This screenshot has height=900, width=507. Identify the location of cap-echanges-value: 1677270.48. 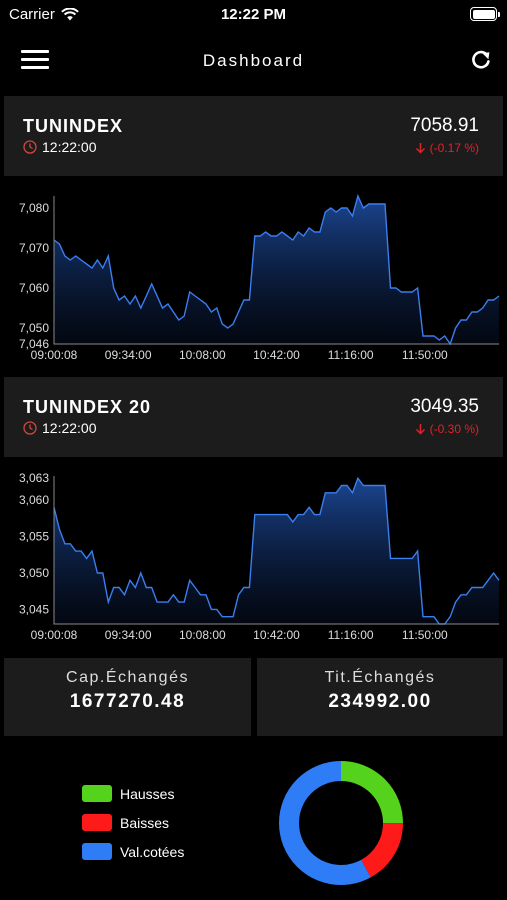
(127, 701).